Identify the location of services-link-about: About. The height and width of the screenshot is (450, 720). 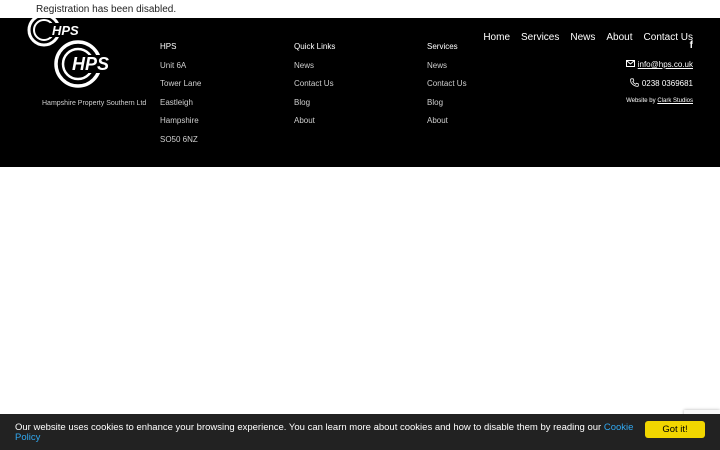
(447, 125).